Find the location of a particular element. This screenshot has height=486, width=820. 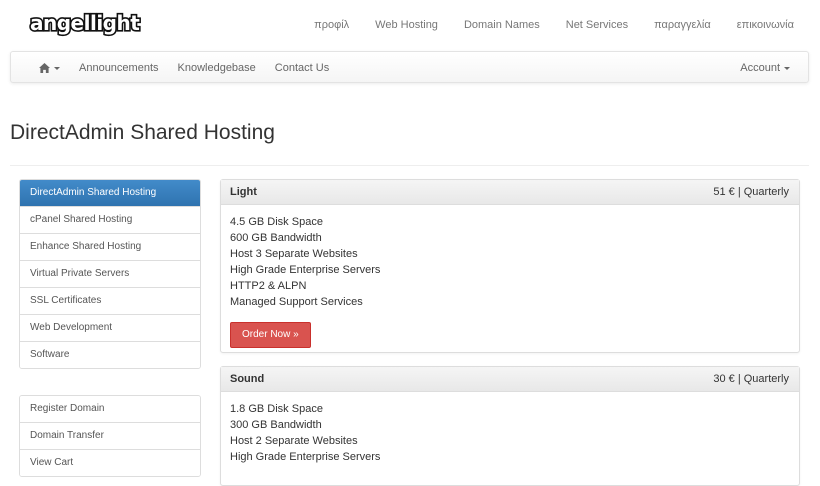

product-heading: Light 51 € | Quarterly is located at coordinates (510, 192).